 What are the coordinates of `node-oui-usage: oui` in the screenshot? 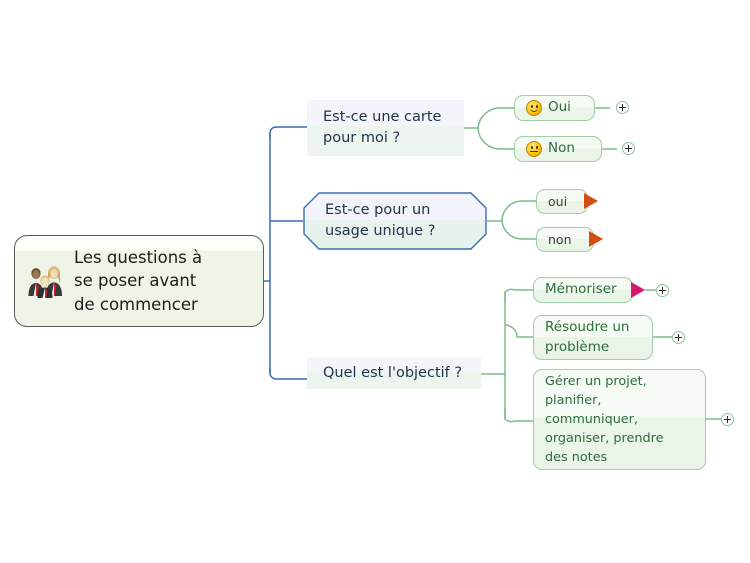 It's located at (562, 201).